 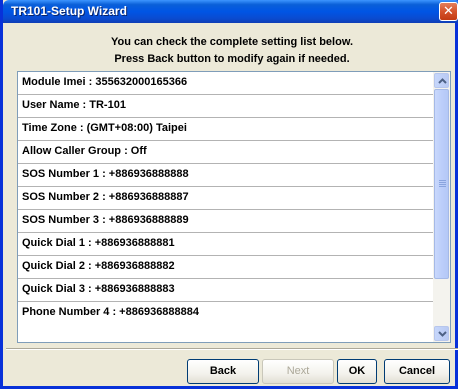 I want to click on list-item: Quick Dial 3 : +886936888883, so click(x=226, y=290).